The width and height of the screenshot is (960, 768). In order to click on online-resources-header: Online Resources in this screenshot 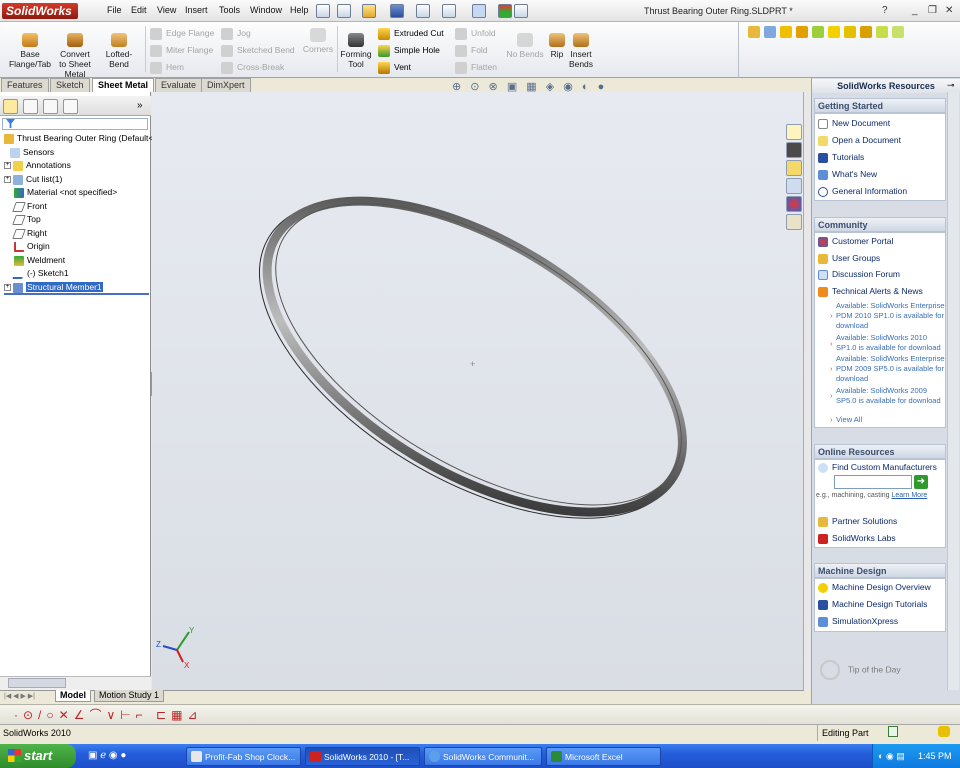, I will do `click(880, 451)`.